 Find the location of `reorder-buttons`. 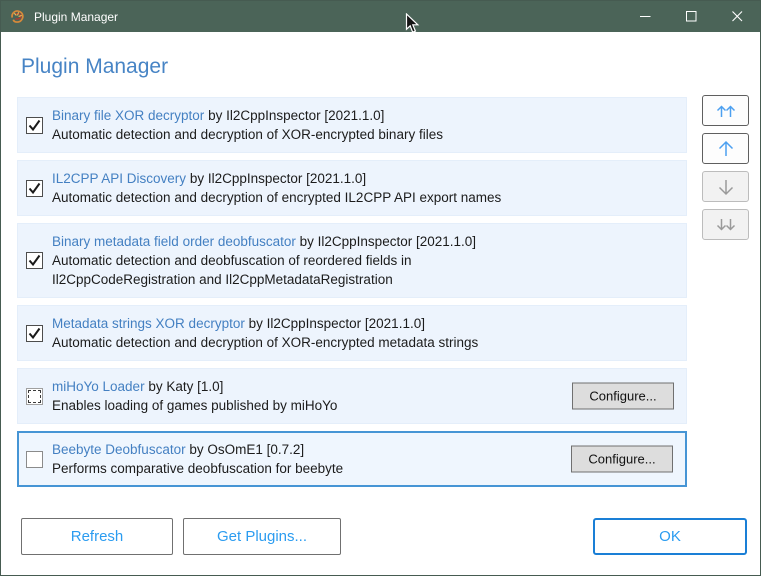

reorder-buttons is located at coordinates (725, 167).